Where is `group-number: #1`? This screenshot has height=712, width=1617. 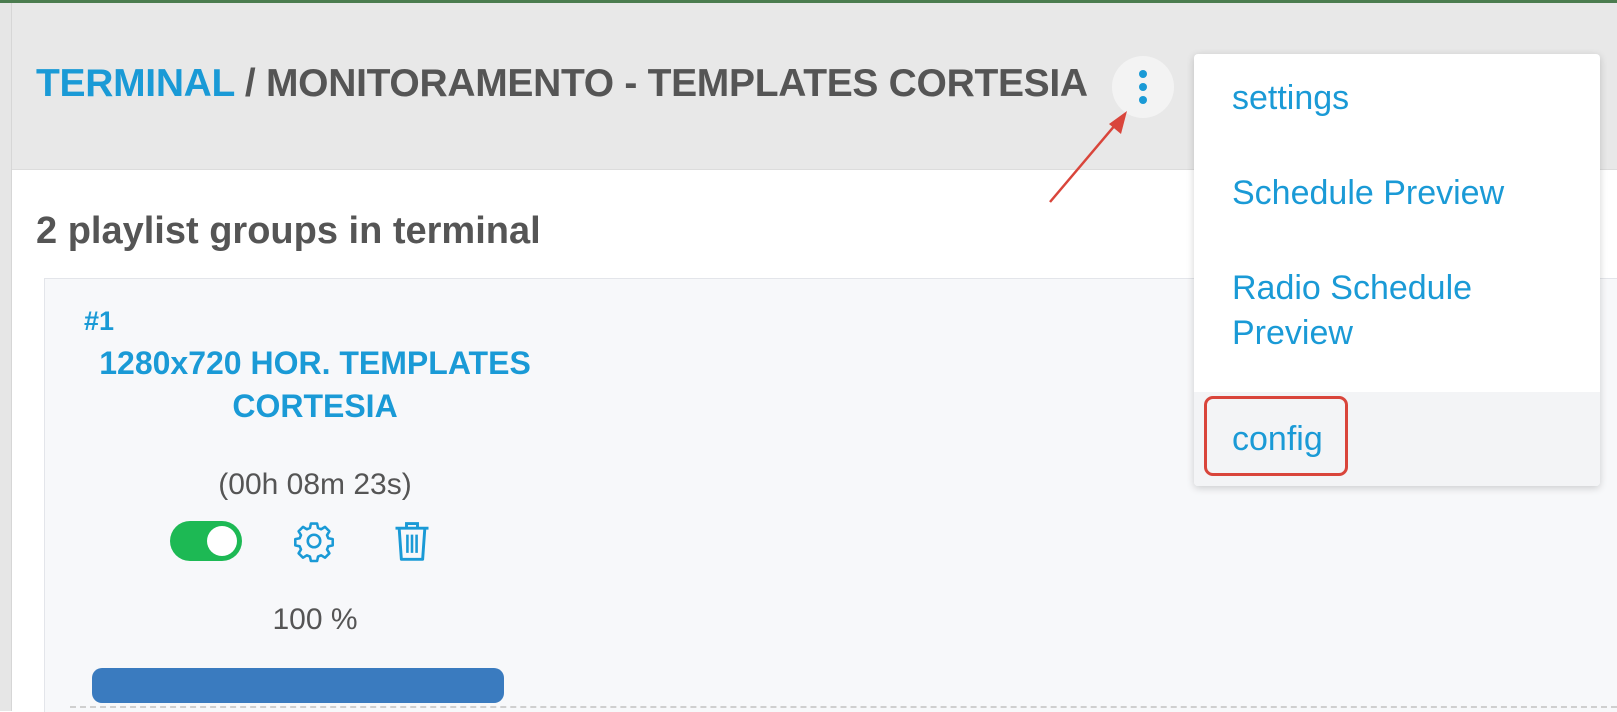
group-number: #1 is located at coordinates (99, 321).